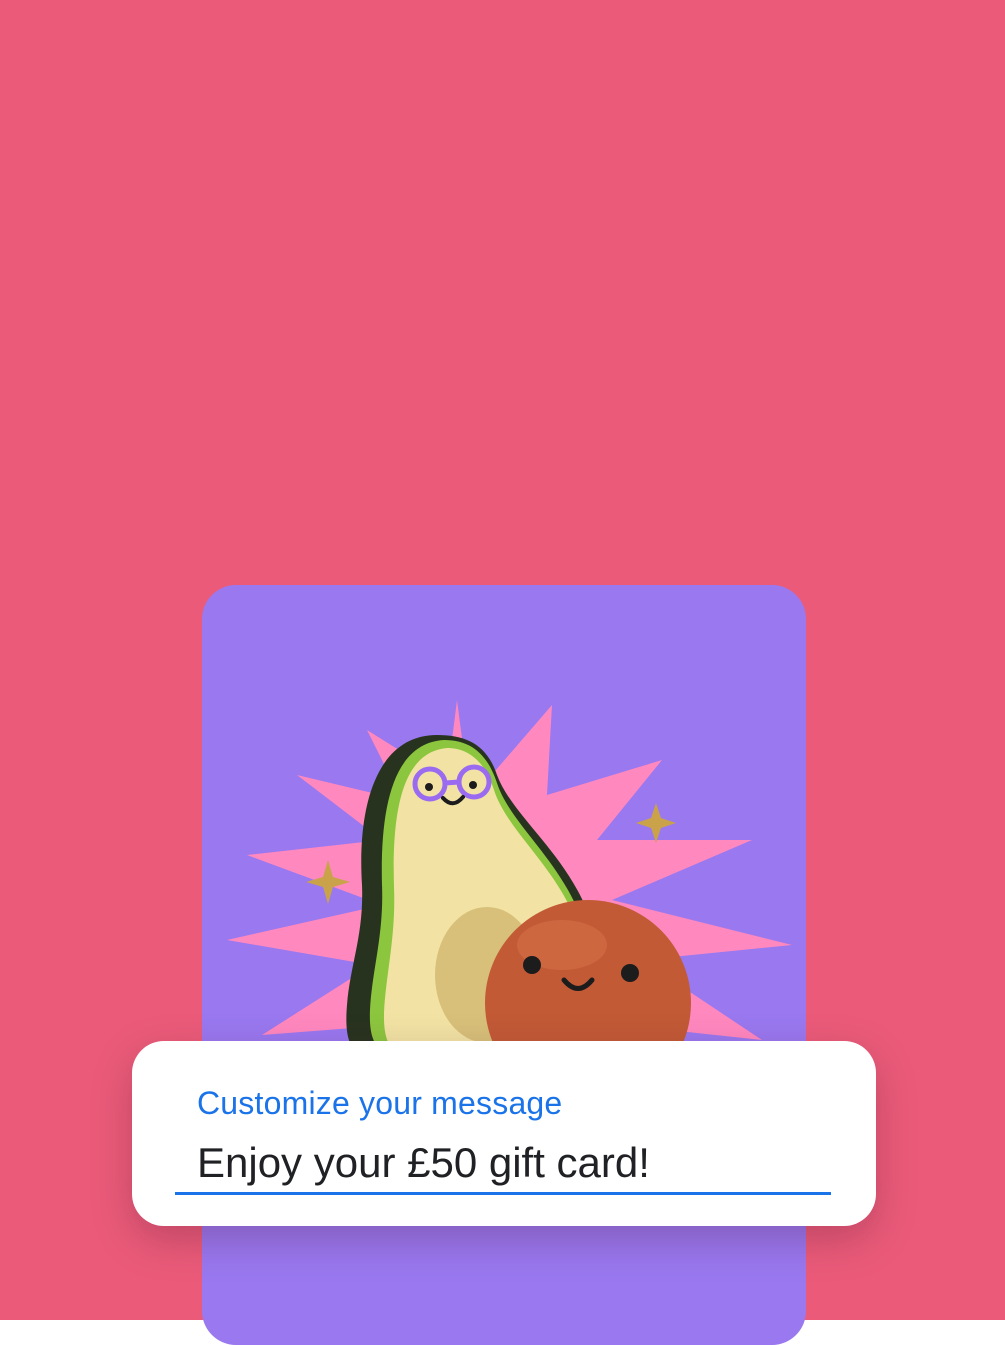 The image size is (1005, 1345). What do you see at coordinates (380, 1103) in the screenshot?
I see `message-field-label: Customize your message` at bounding box center [380, 1103].